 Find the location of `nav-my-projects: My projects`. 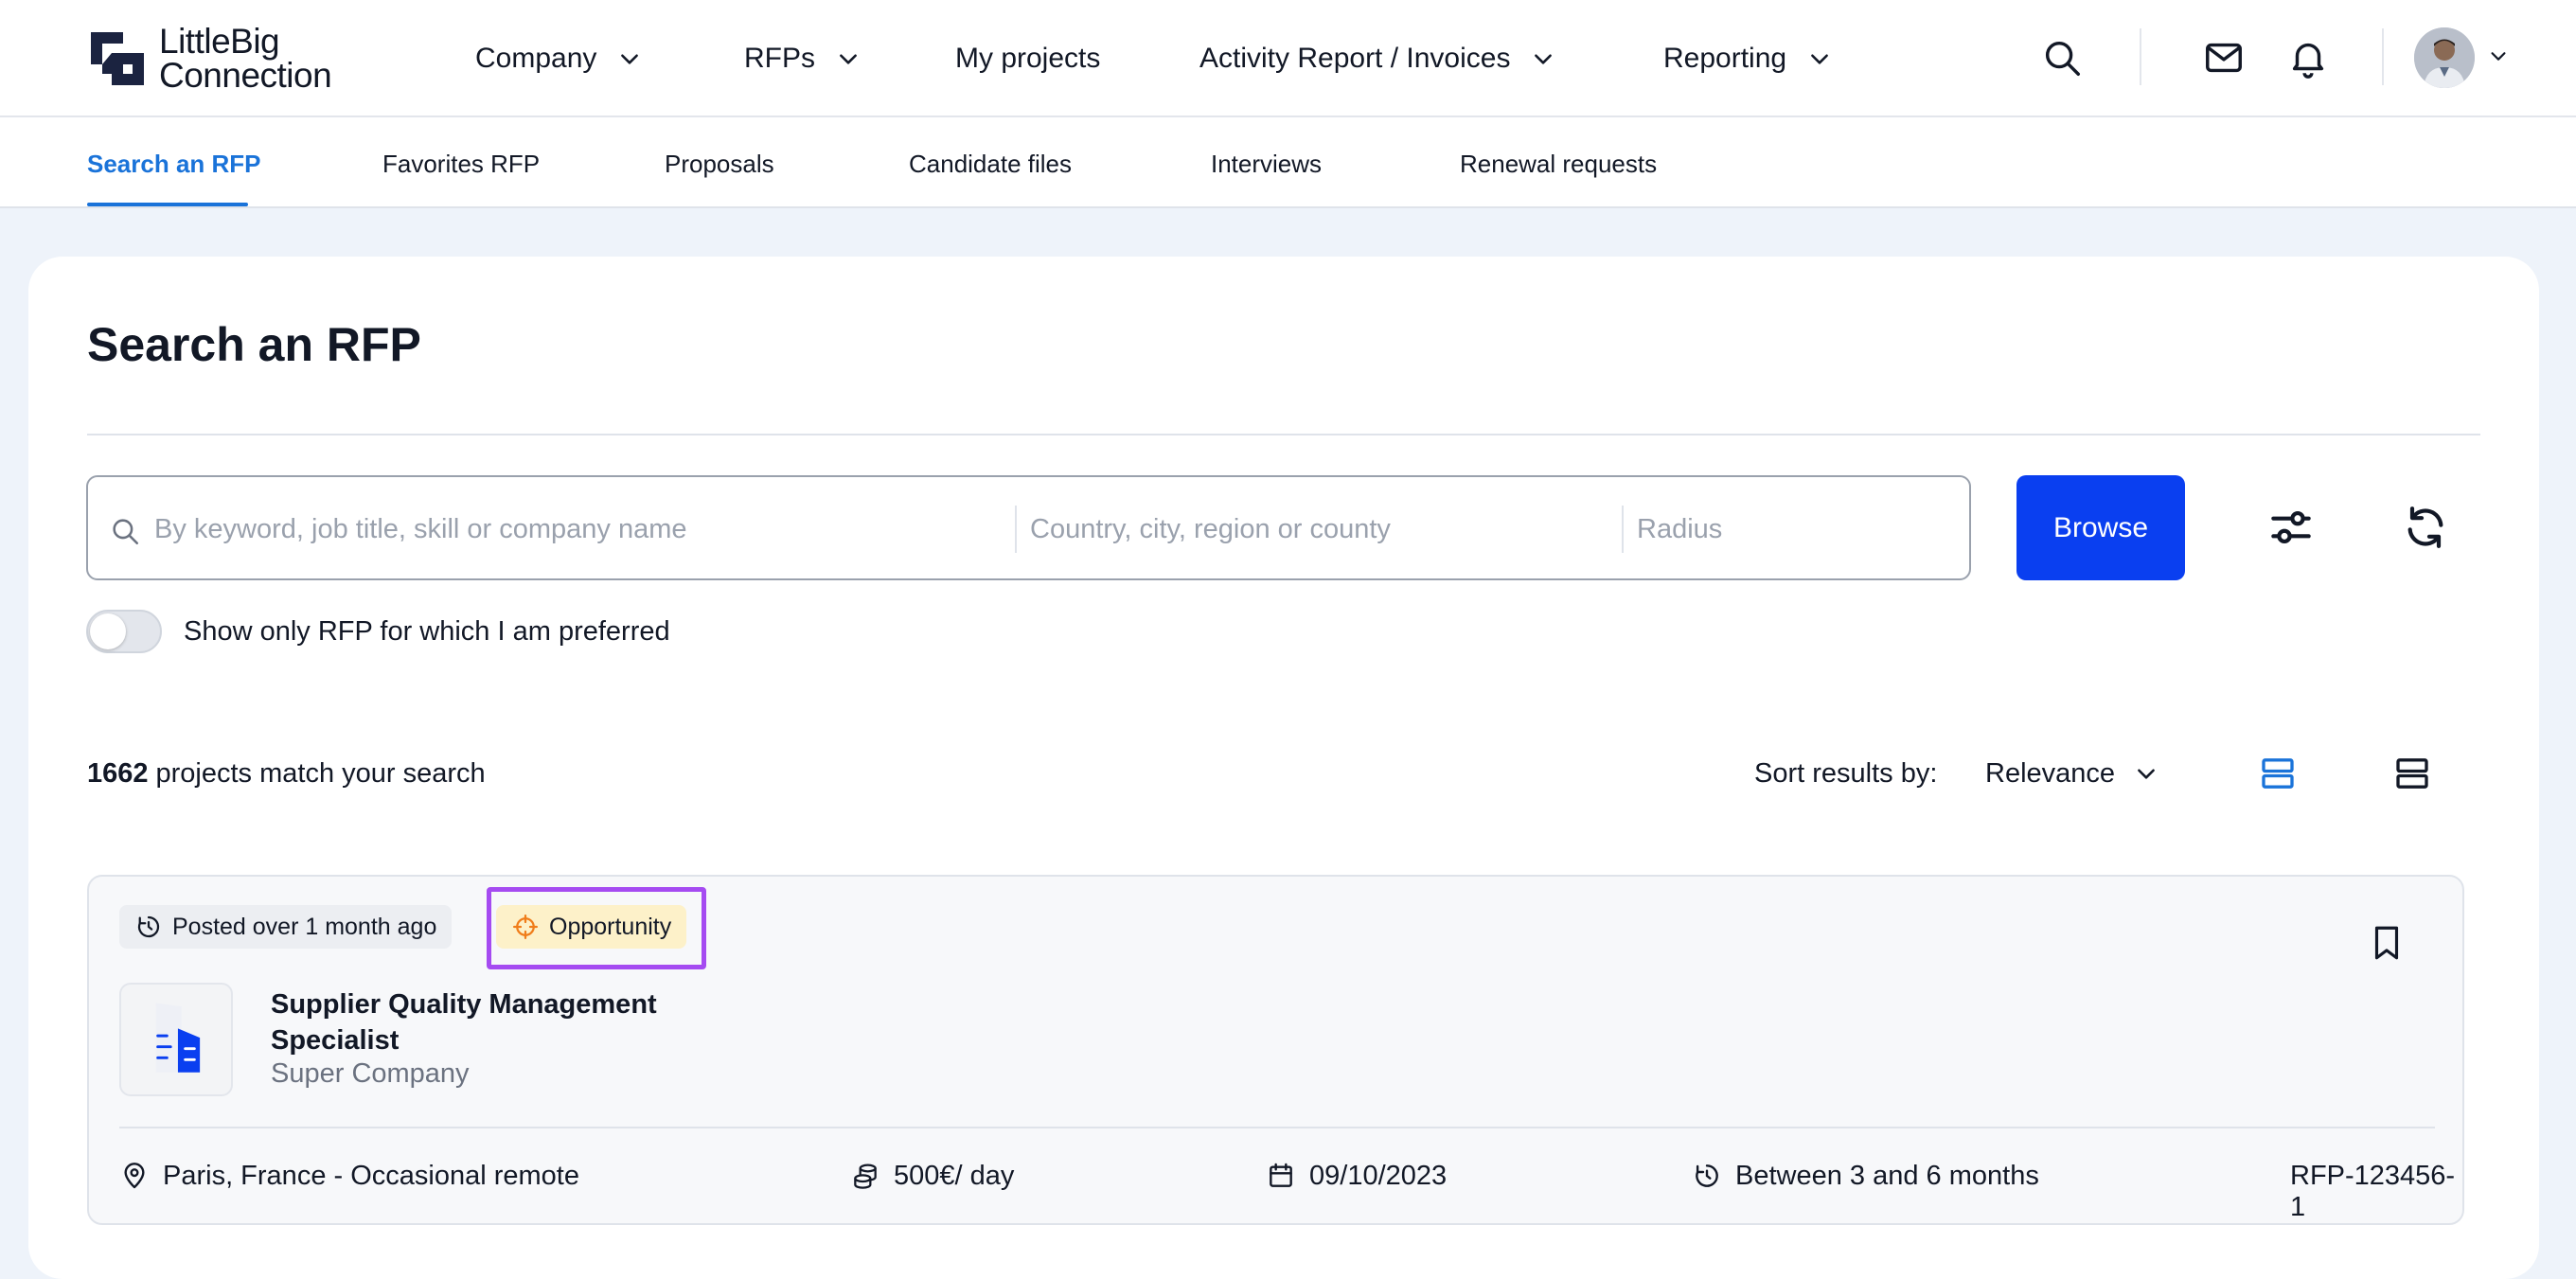

nav-my-projects: My projects is located at coordinates (1028, 59).